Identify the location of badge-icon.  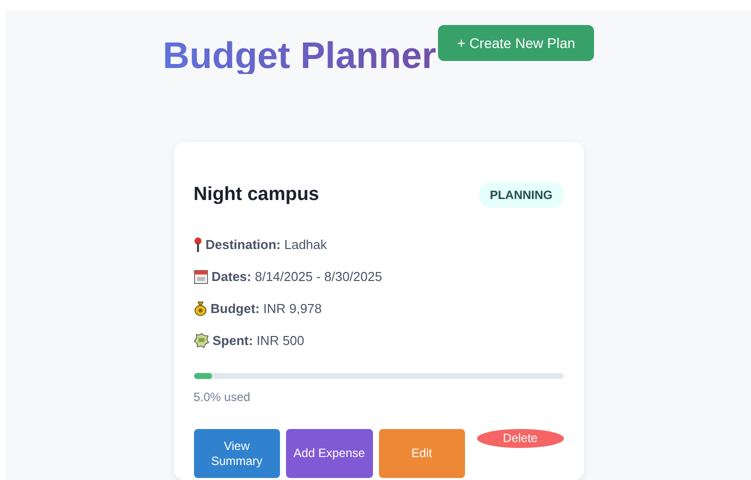
(201, 340).